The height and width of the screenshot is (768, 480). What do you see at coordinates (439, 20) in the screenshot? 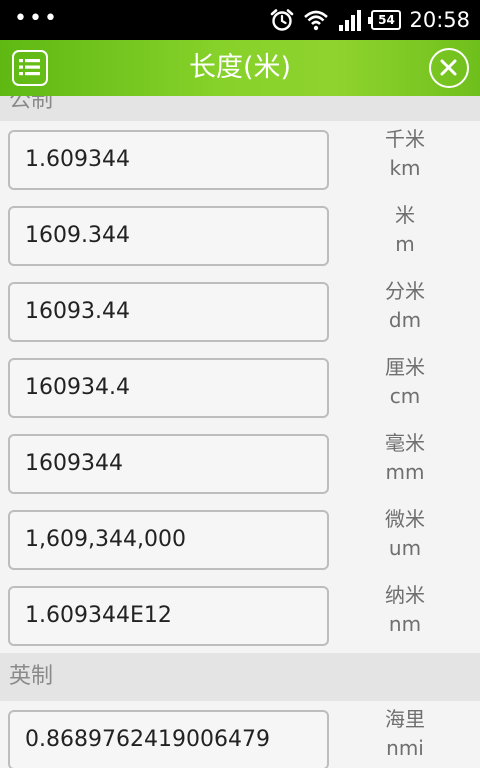
I see `status-time: 20:58` at bounding box center [439, 20].